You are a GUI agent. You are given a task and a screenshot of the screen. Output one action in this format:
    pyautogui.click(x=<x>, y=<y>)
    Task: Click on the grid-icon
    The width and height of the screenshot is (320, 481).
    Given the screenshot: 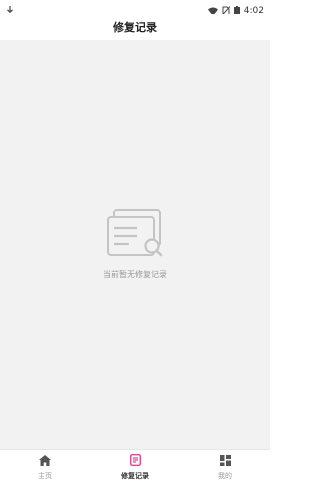 What is the action you would take?
    pyautogui.click(x=225, y=460)
    